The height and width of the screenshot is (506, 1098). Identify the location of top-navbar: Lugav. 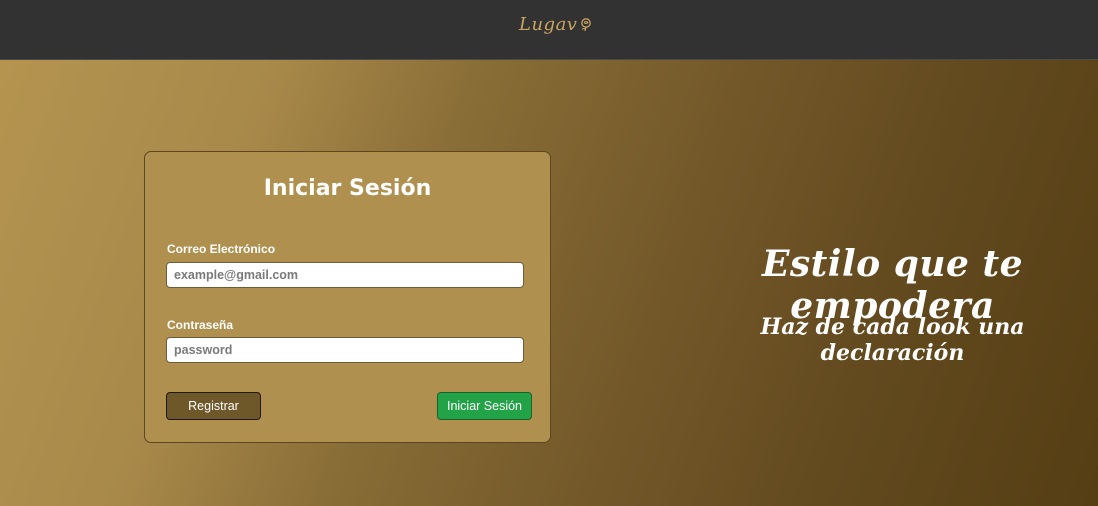
(549, 30).